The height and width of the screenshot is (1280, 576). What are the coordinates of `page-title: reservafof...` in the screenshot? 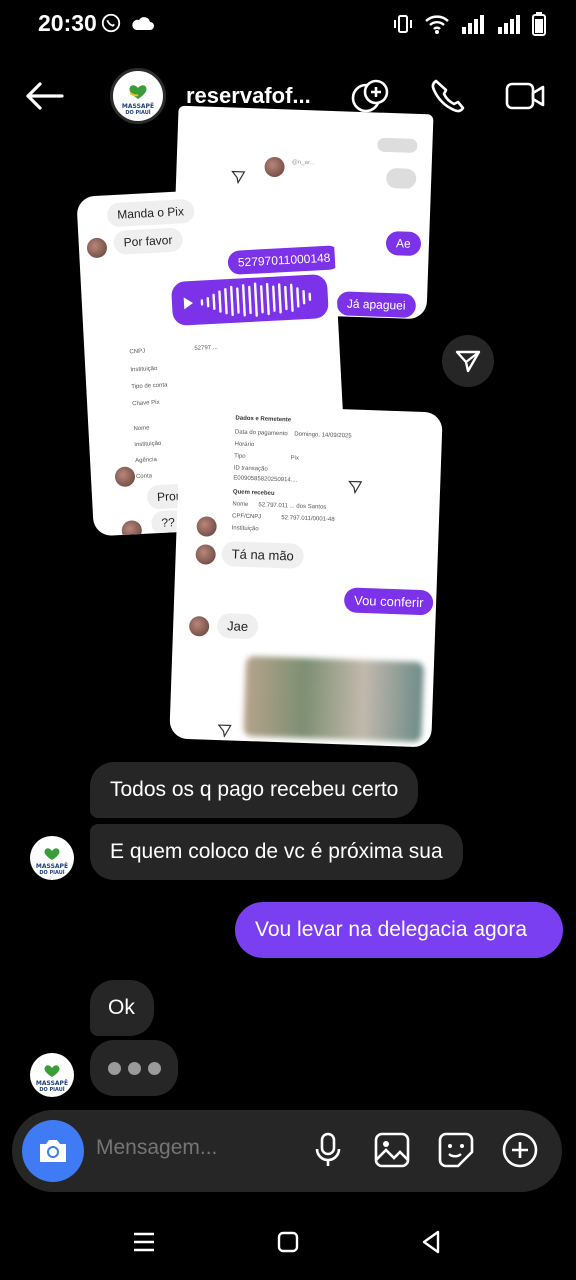 It's located at (248, 96).